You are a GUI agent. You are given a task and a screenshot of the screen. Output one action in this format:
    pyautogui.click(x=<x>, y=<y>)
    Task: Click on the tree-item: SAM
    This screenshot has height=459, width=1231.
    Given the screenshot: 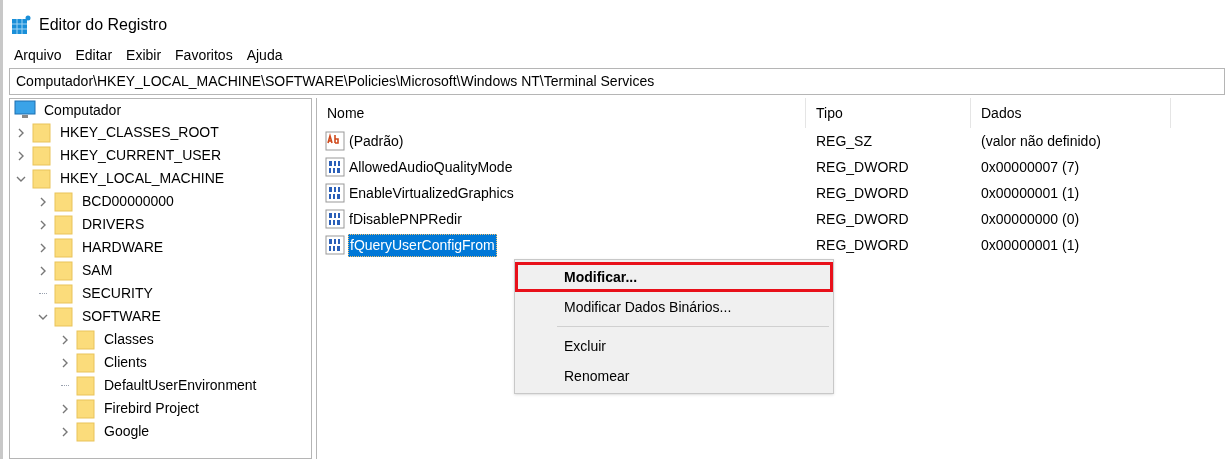 What is the action you would take?
    pyautogui.click(x=97, y=270)
    